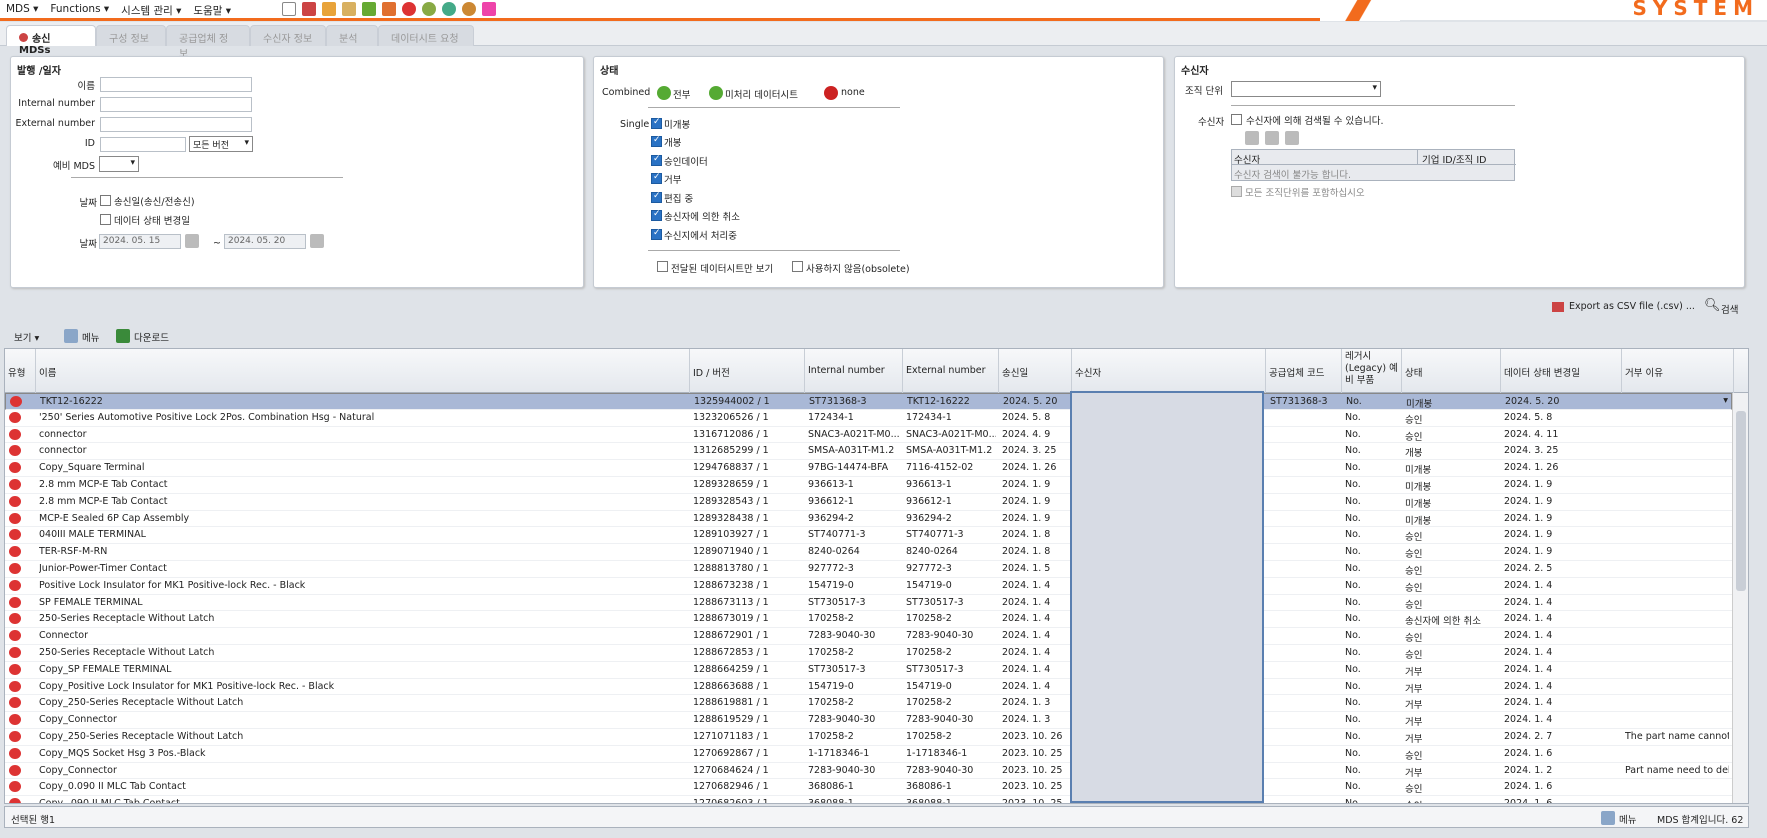  Describe the element at coordinates (951, 371) in the screenshot. I see `col-external-number: External number` at that location.